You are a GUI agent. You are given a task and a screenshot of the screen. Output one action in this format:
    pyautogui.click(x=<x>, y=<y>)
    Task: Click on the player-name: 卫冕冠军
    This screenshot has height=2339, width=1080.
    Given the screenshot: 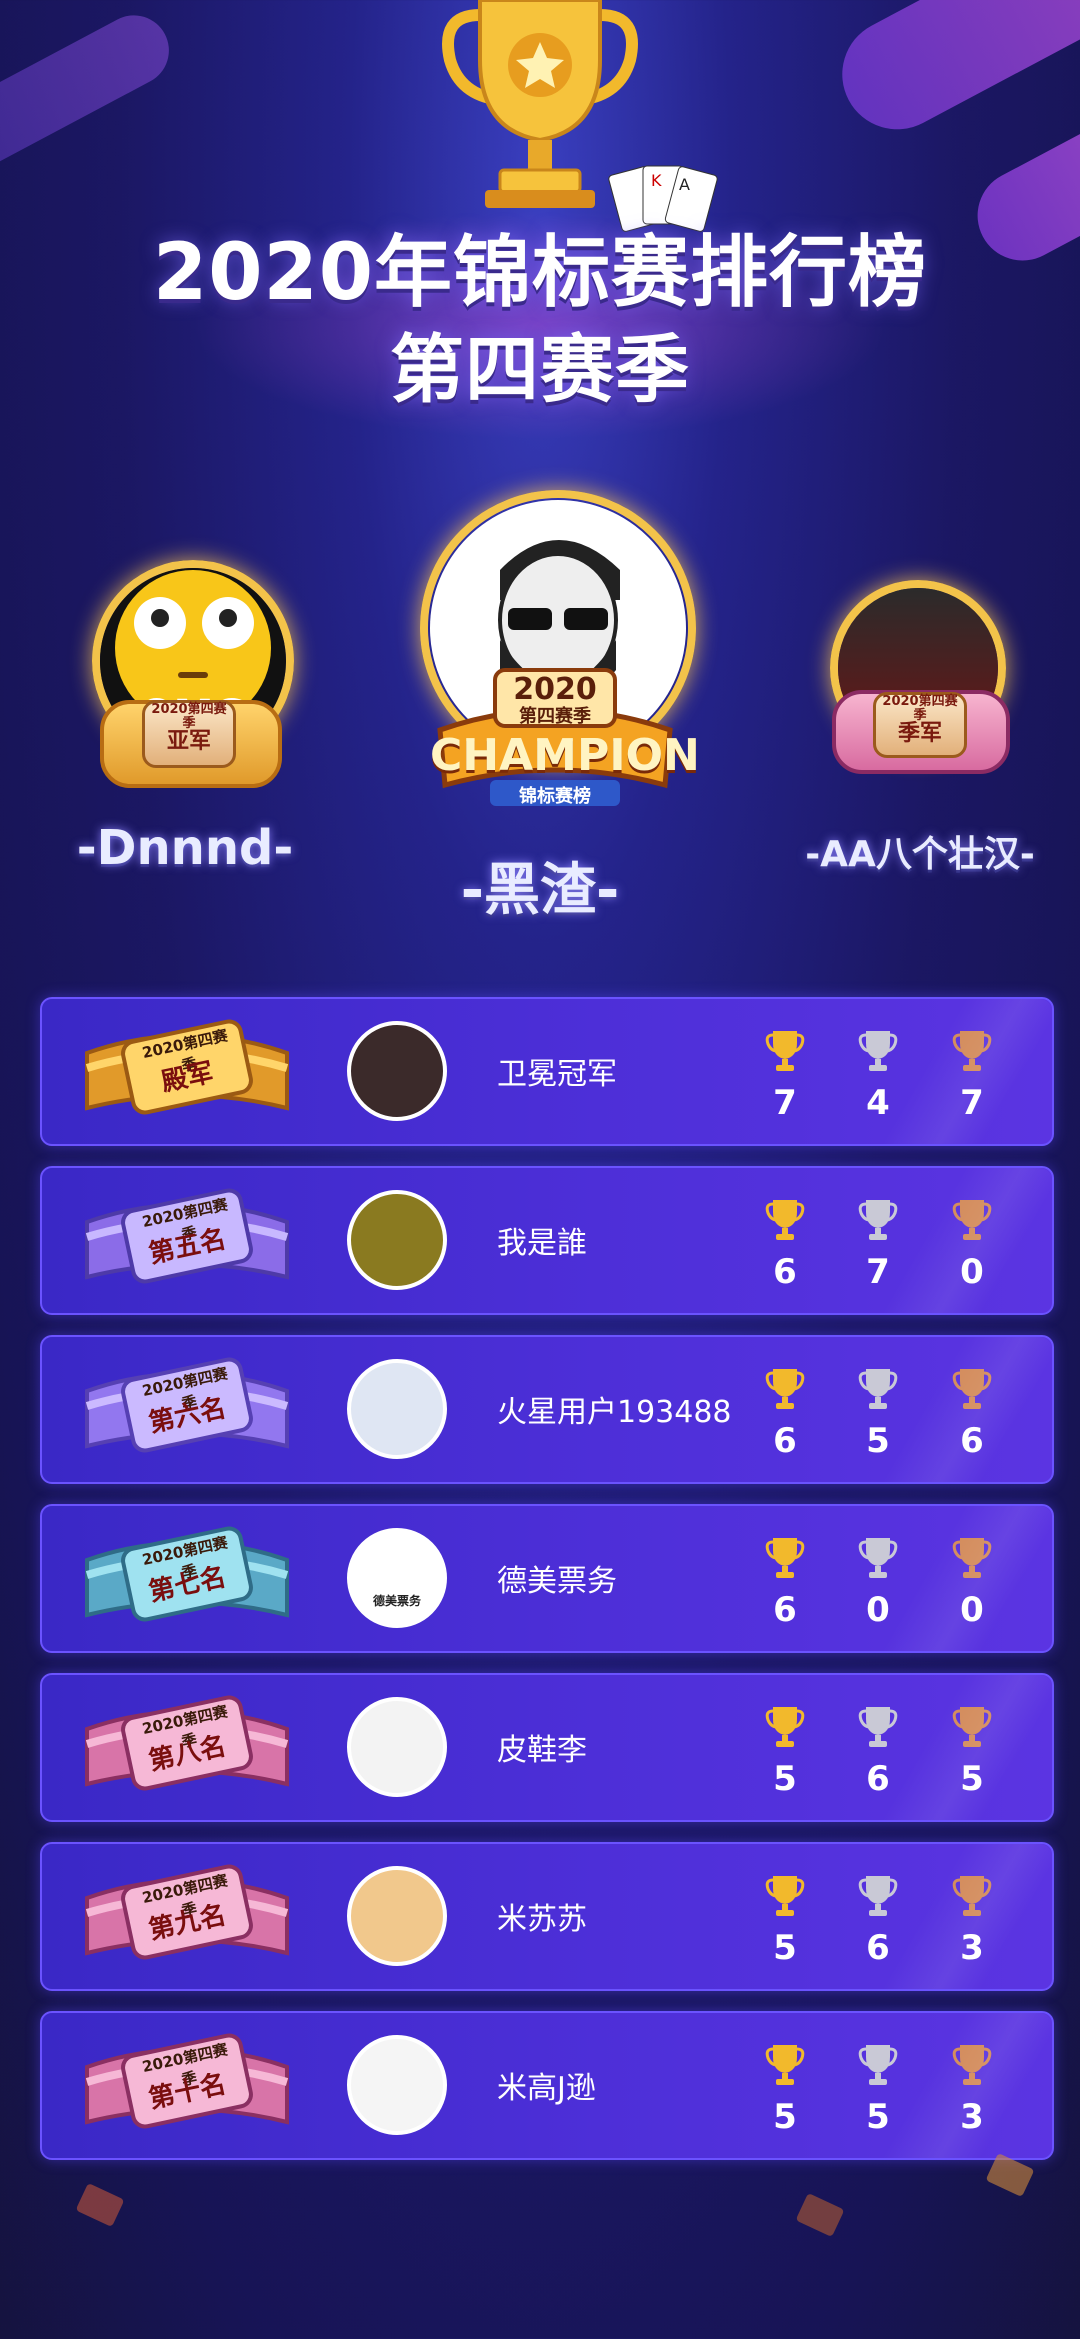 What is the action you would take?
    pyautogui.click(x=557, y=1074)
    